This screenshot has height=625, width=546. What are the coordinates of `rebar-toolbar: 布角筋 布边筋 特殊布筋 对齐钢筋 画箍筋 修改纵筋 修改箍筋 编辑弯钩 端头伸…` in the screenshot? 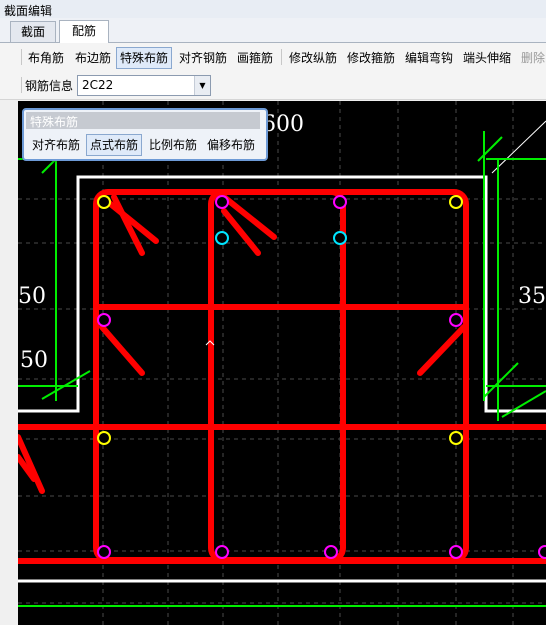 It's located at (273, 57).